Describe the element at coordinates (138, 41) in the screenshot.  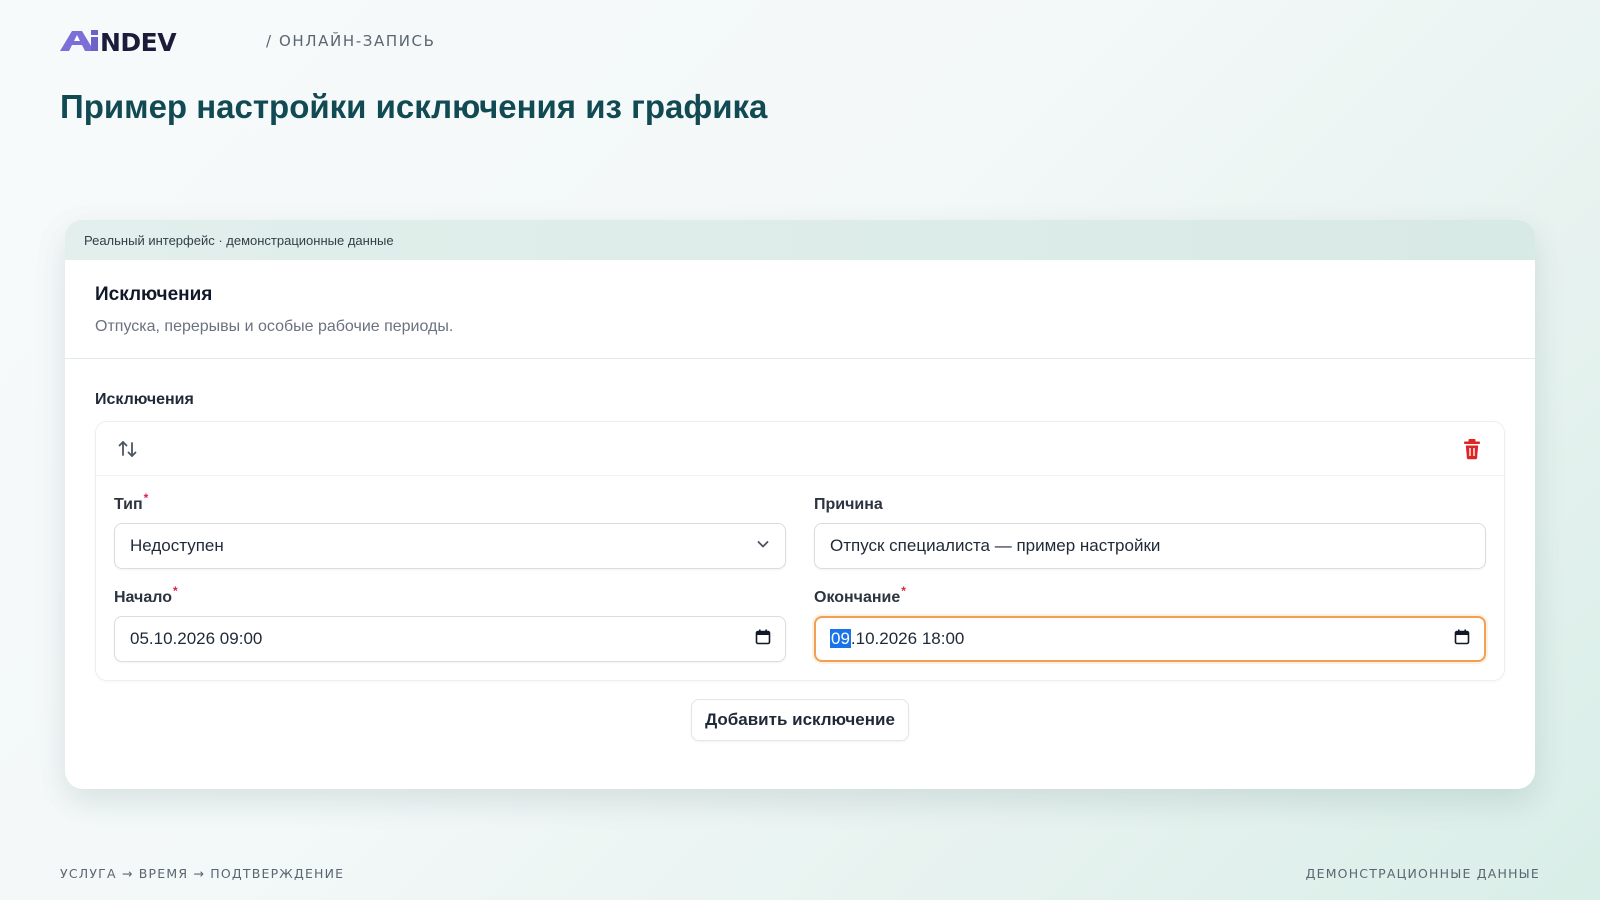
I see `svg-text: NDEV` at that location.